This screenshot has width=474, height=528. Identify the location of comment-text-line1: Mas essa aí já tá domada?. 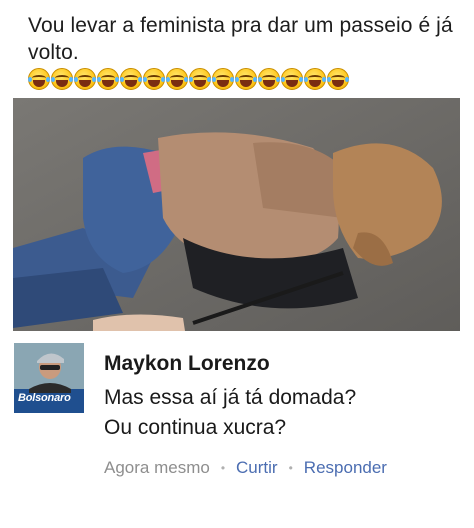
(230, 397).